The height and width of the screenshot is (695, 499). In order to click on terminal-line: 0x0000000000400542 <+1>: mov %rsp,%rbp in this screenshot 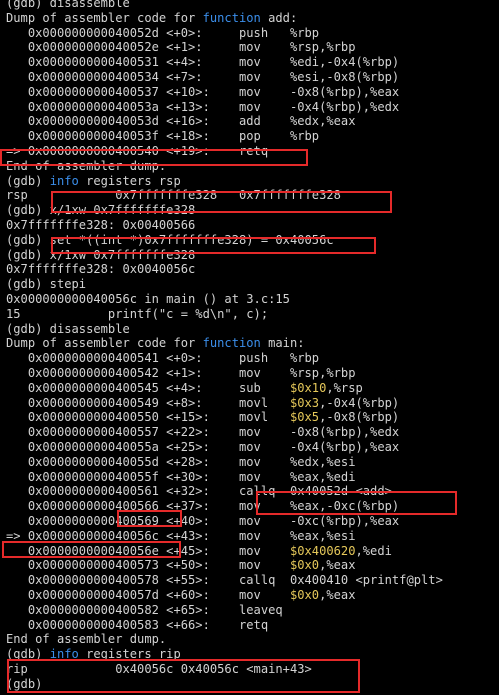, I will do `click(181, 373)`.